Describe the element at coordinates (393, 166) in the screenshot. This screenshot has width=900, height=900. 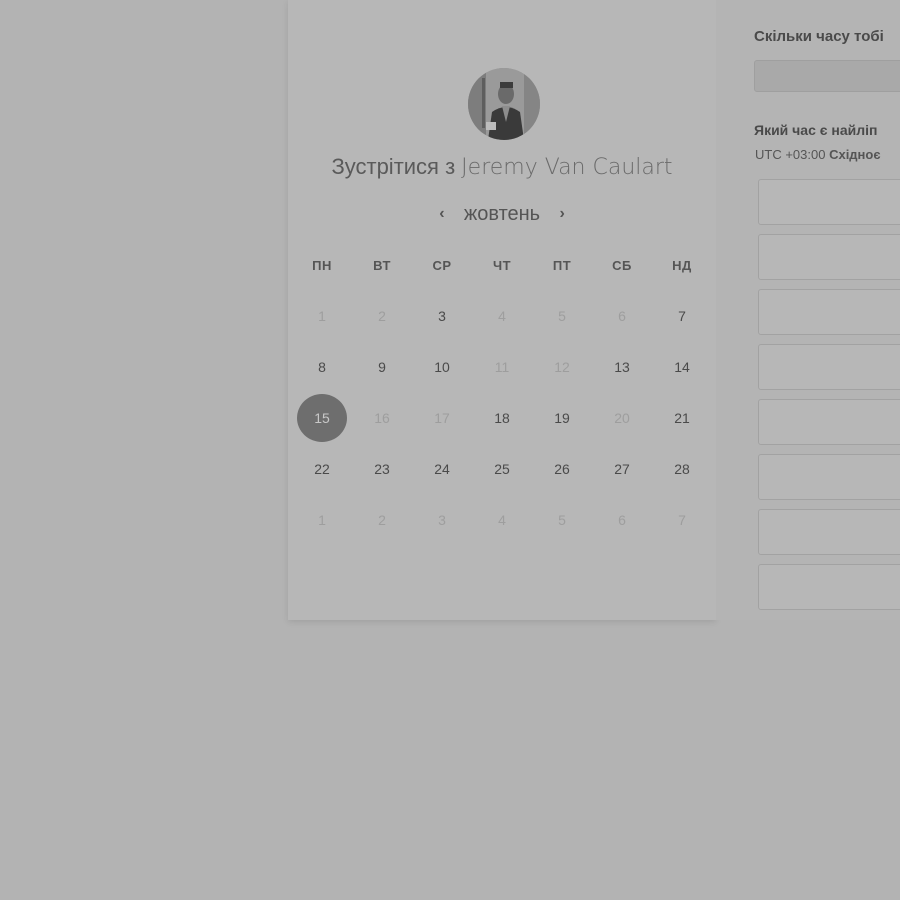
I see `meet-prefix: Зустрітися з` at that location.